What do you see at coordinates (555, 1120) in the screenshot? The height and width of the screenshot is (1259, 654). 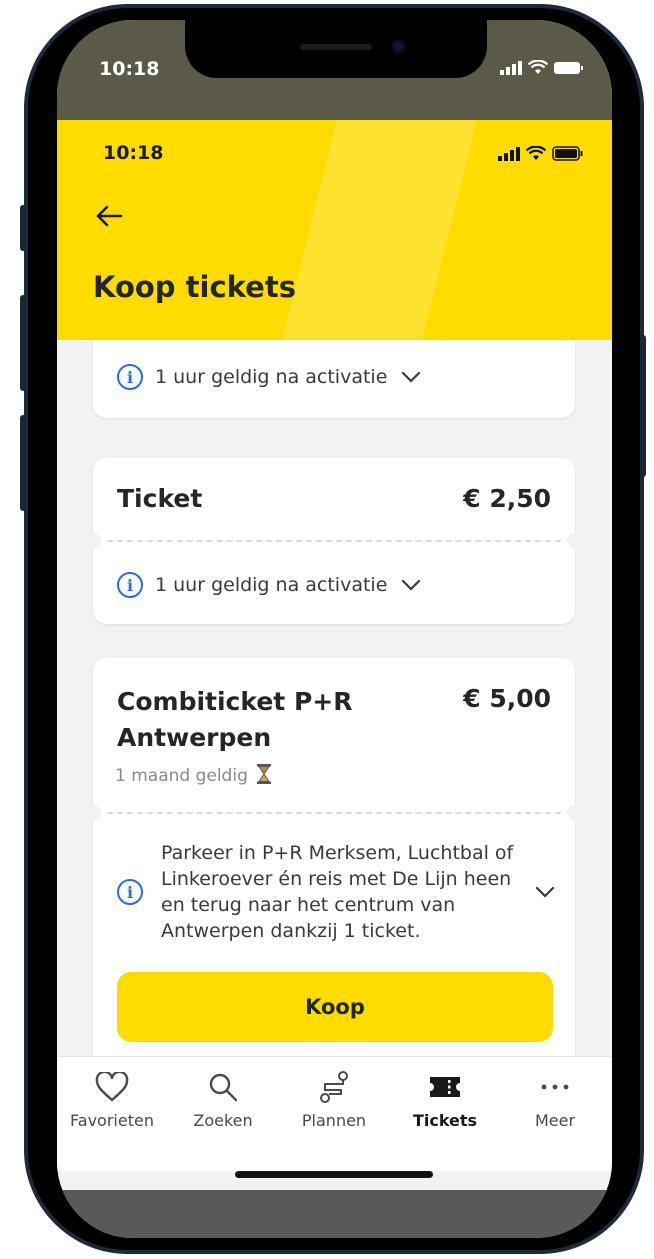 I see `tab-label: Meer` at bounding box center [555, 1120].